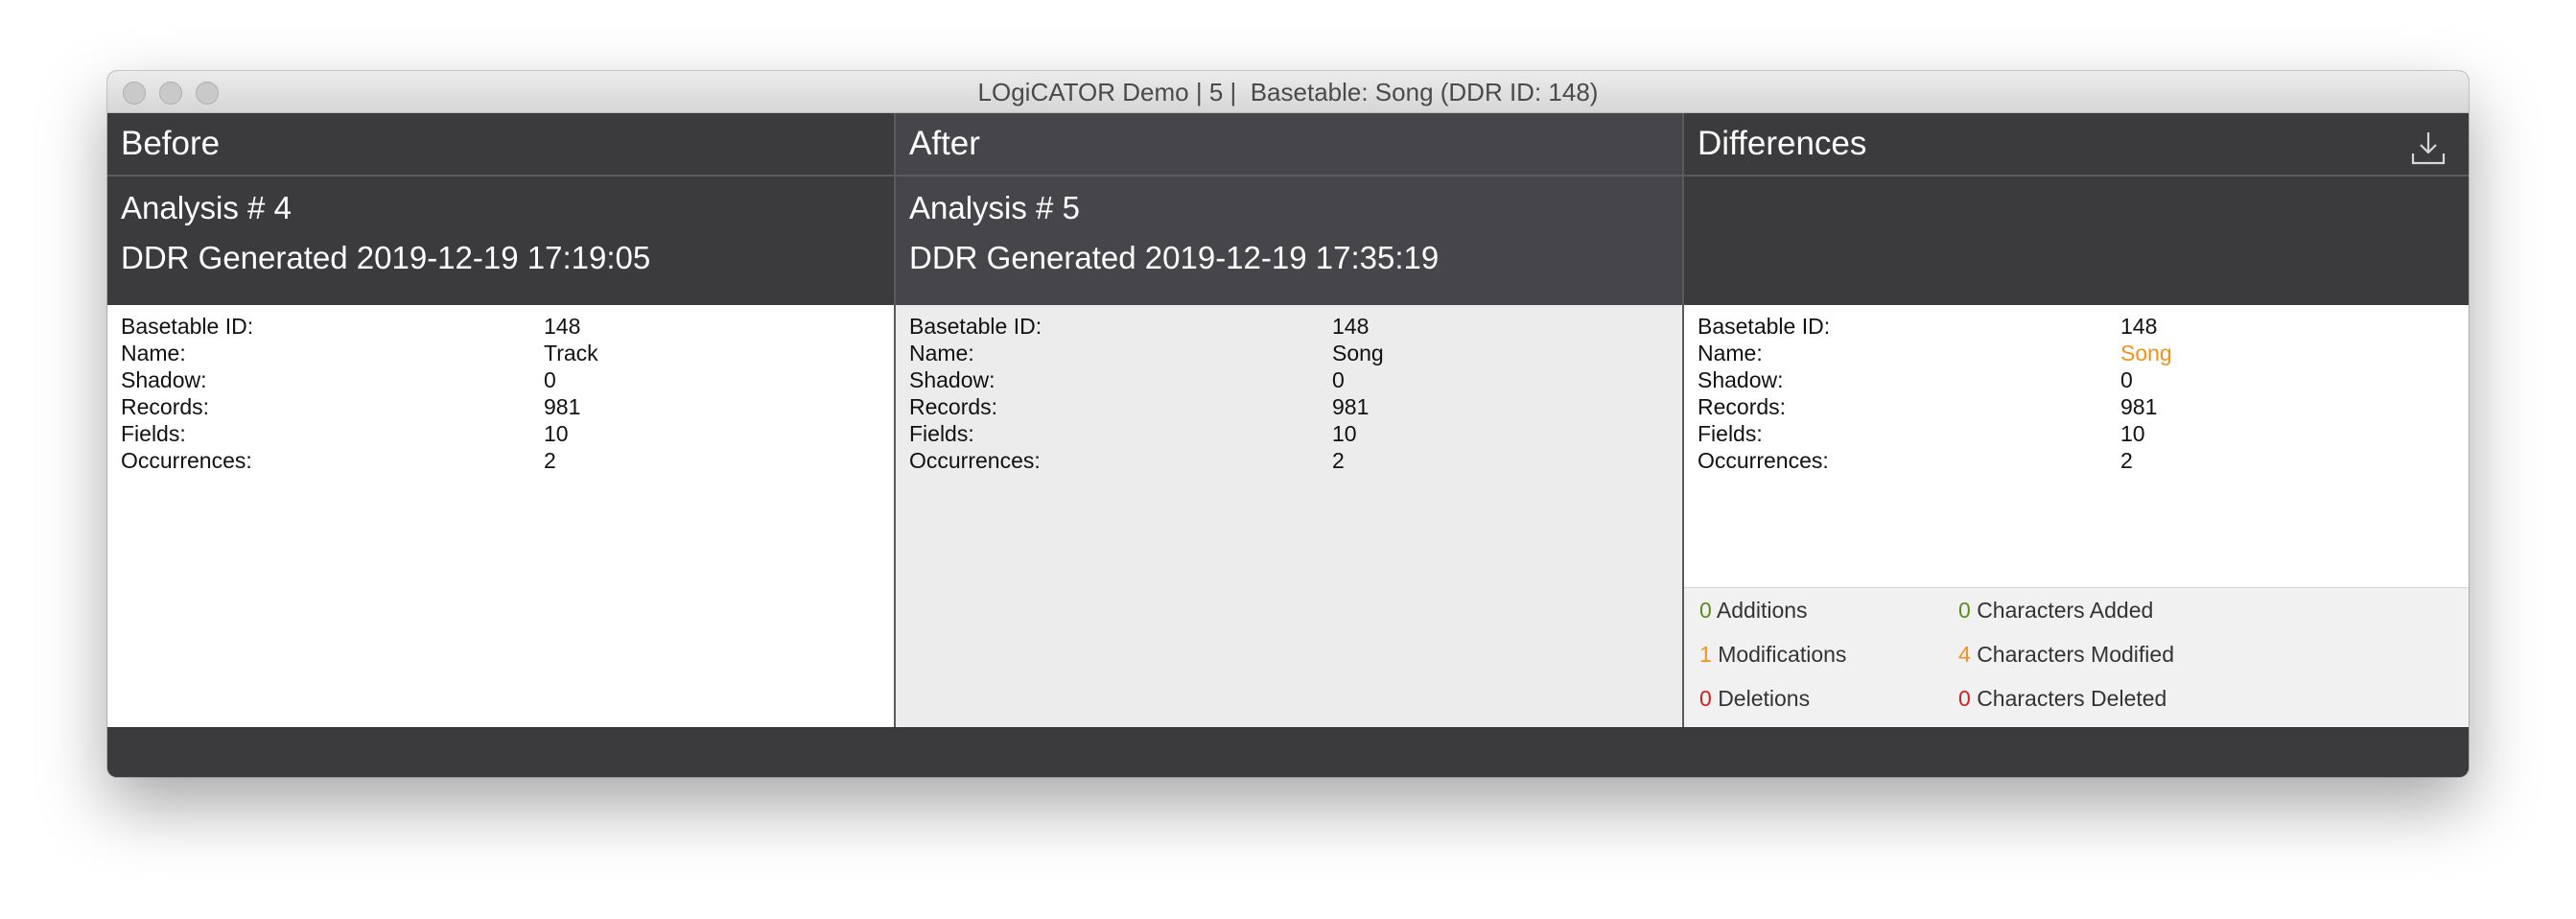 This screenshot has height=919, width=2576. What do you see at coordinates (2072, 698) in the screenshot?
I see `characters-deleted-label: Characters Deleted` at bounding box center [2072, 698].